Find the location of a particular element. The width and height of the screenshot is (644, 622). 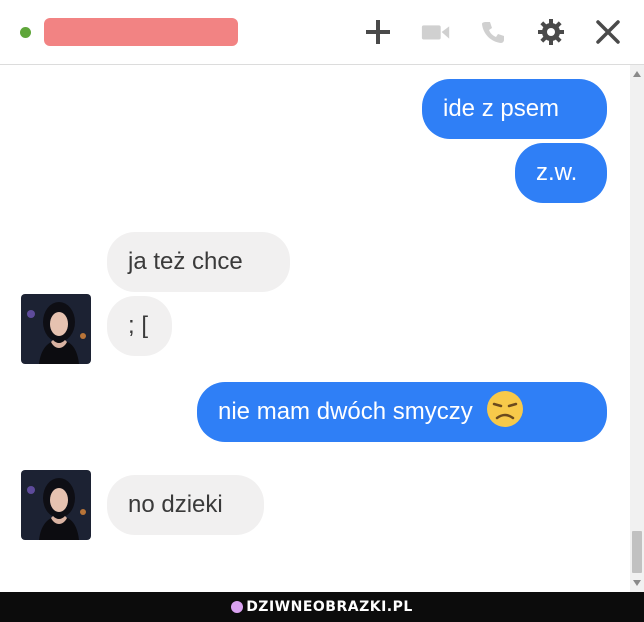

scroll-up-arrow-icon is located at coordinates (637, 74).